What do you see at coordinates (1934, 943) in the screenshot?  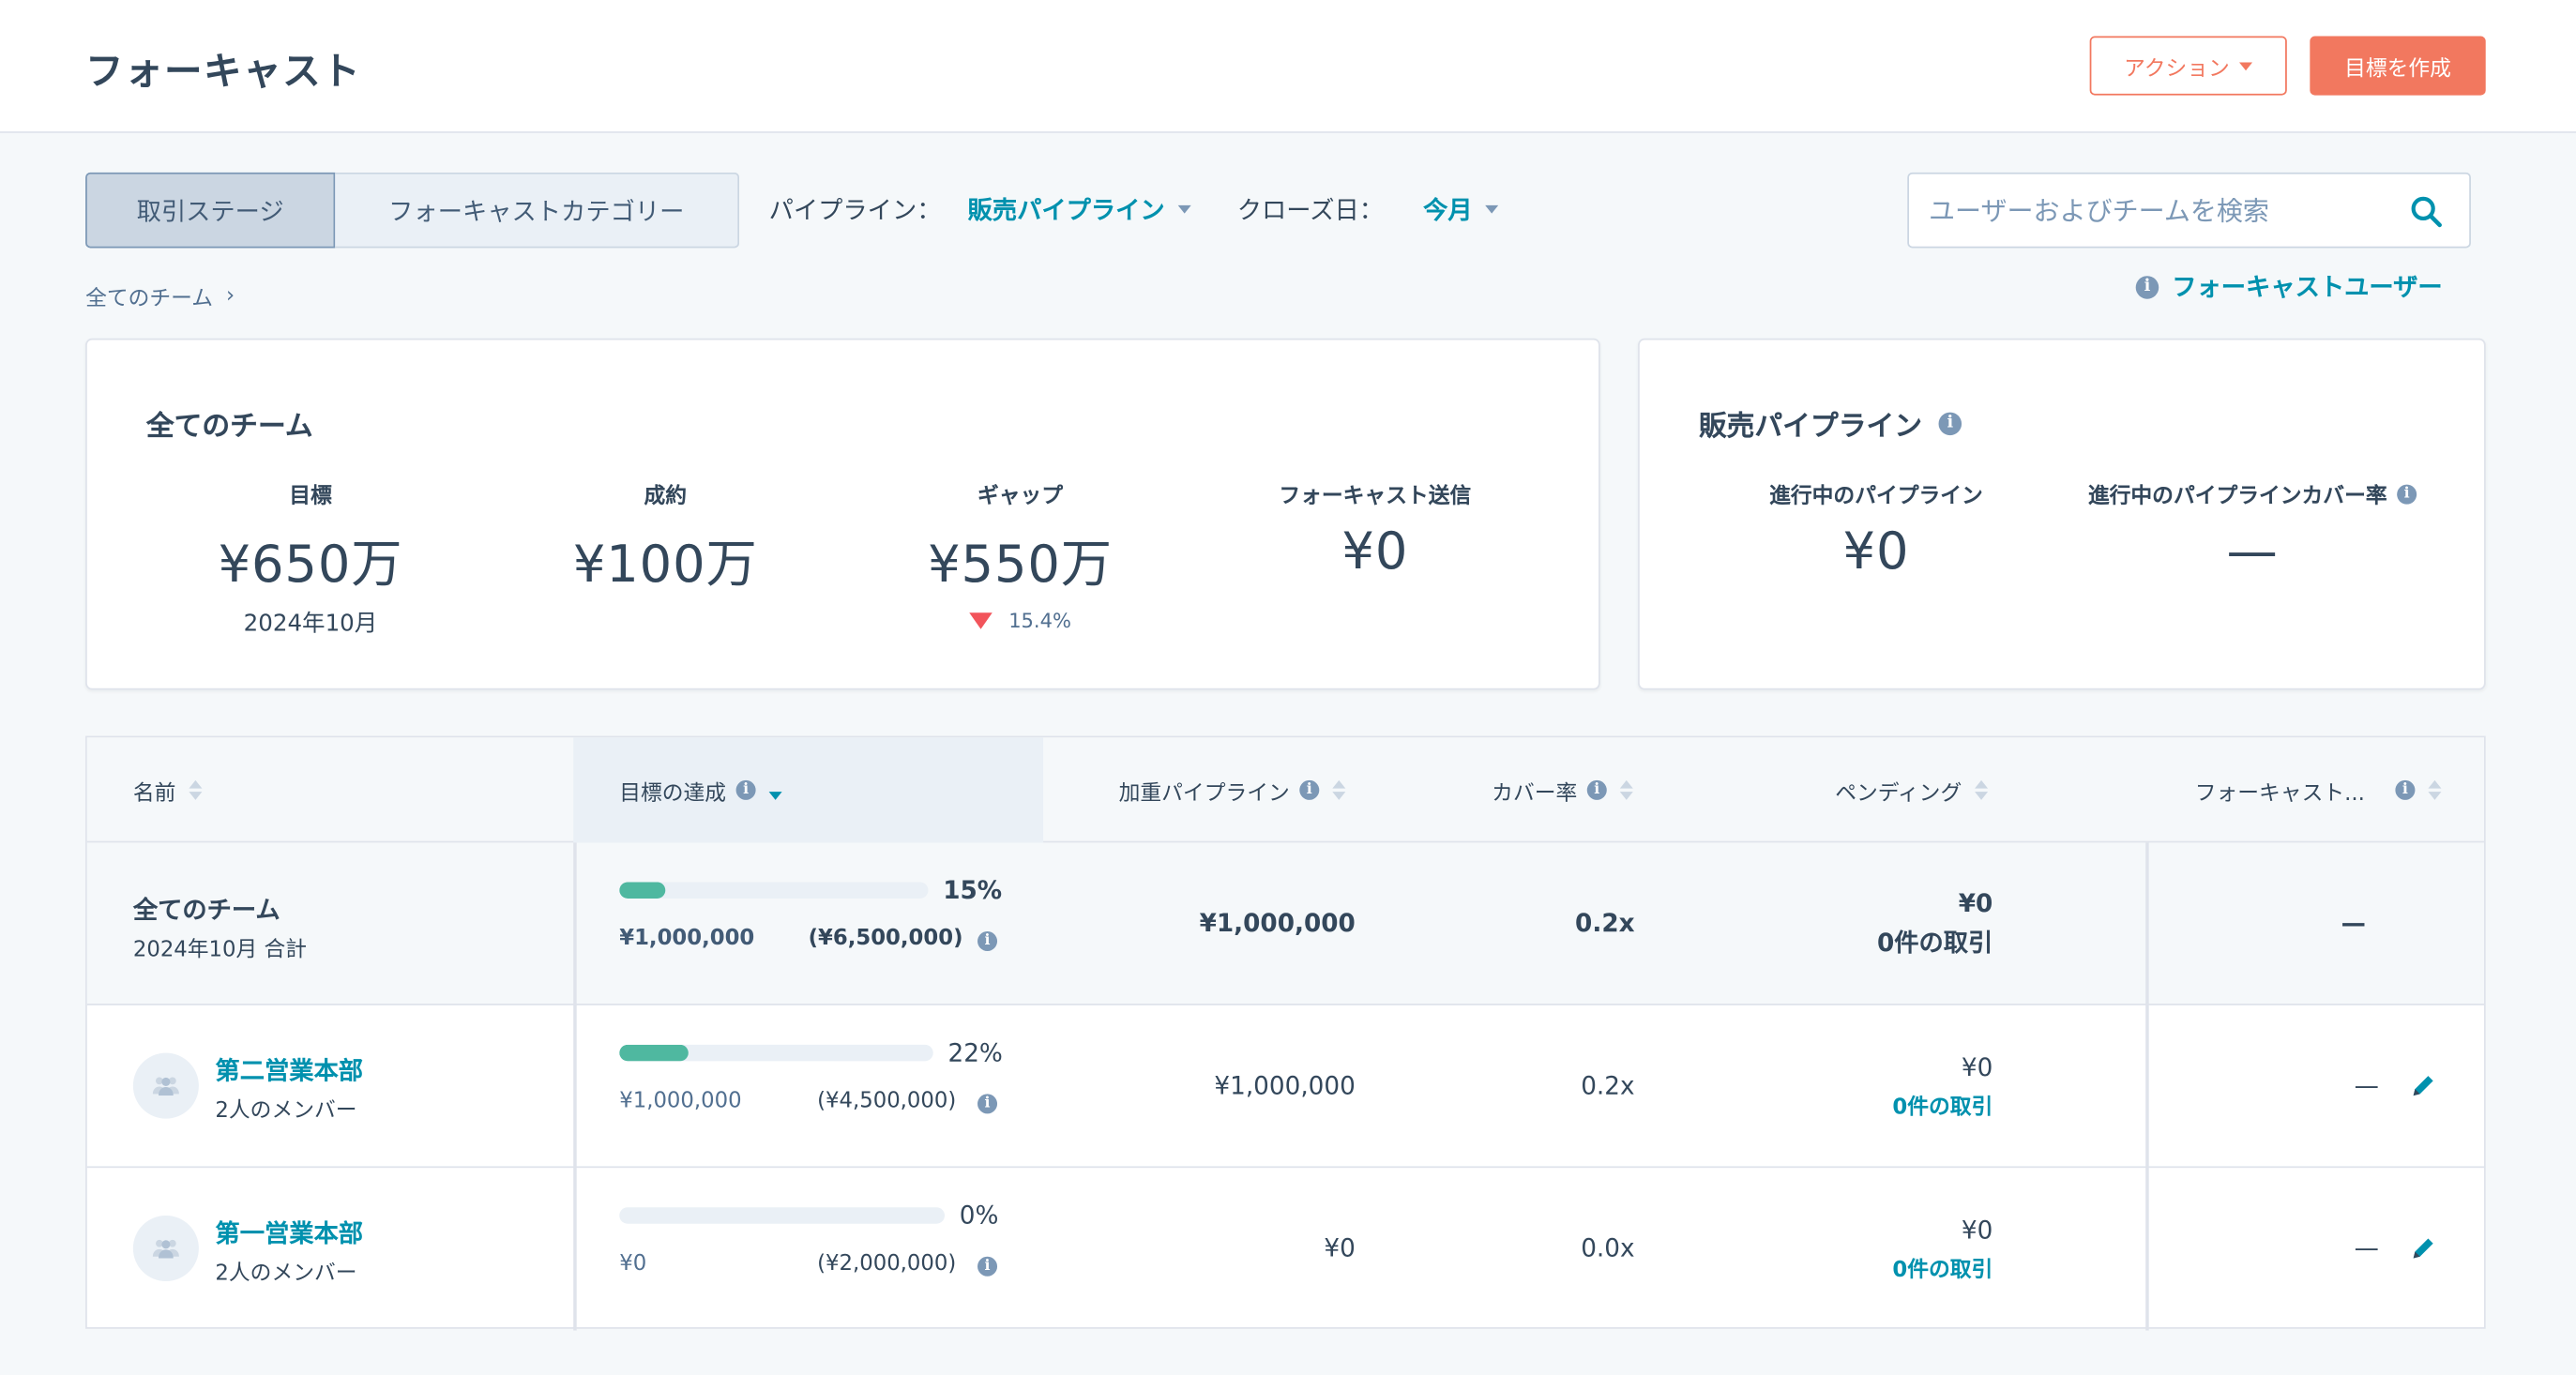 I see `pending-deals: 0件の取引` at bounding box center [1934, 943].